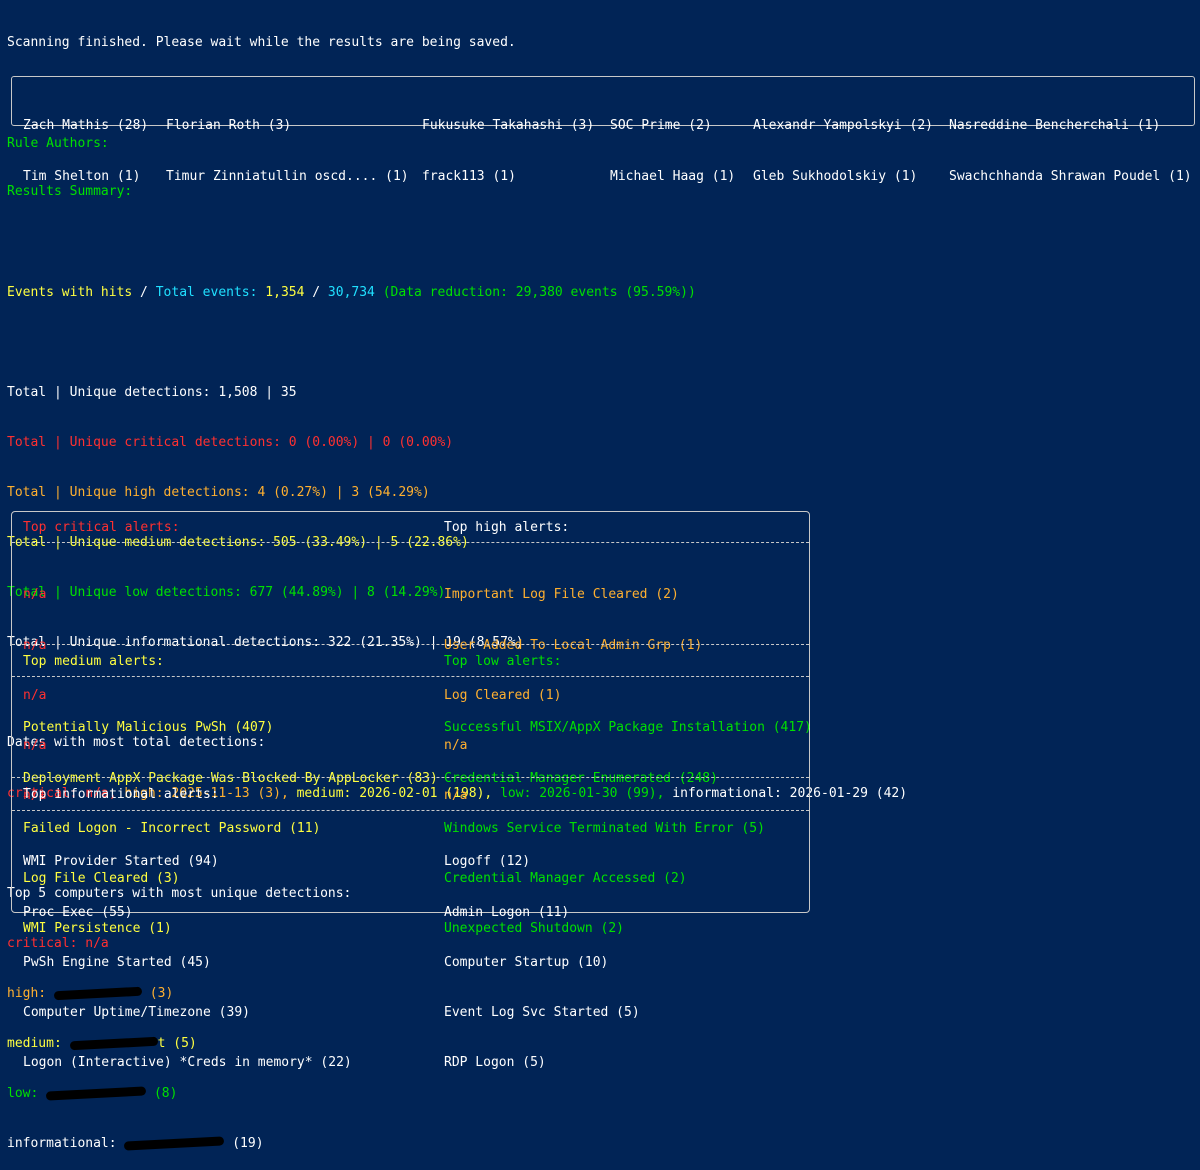 The image size is (1200, 1170). I want to click on detections-total: Total | Unique detections: 1,508 | 35, so click(152, 392).